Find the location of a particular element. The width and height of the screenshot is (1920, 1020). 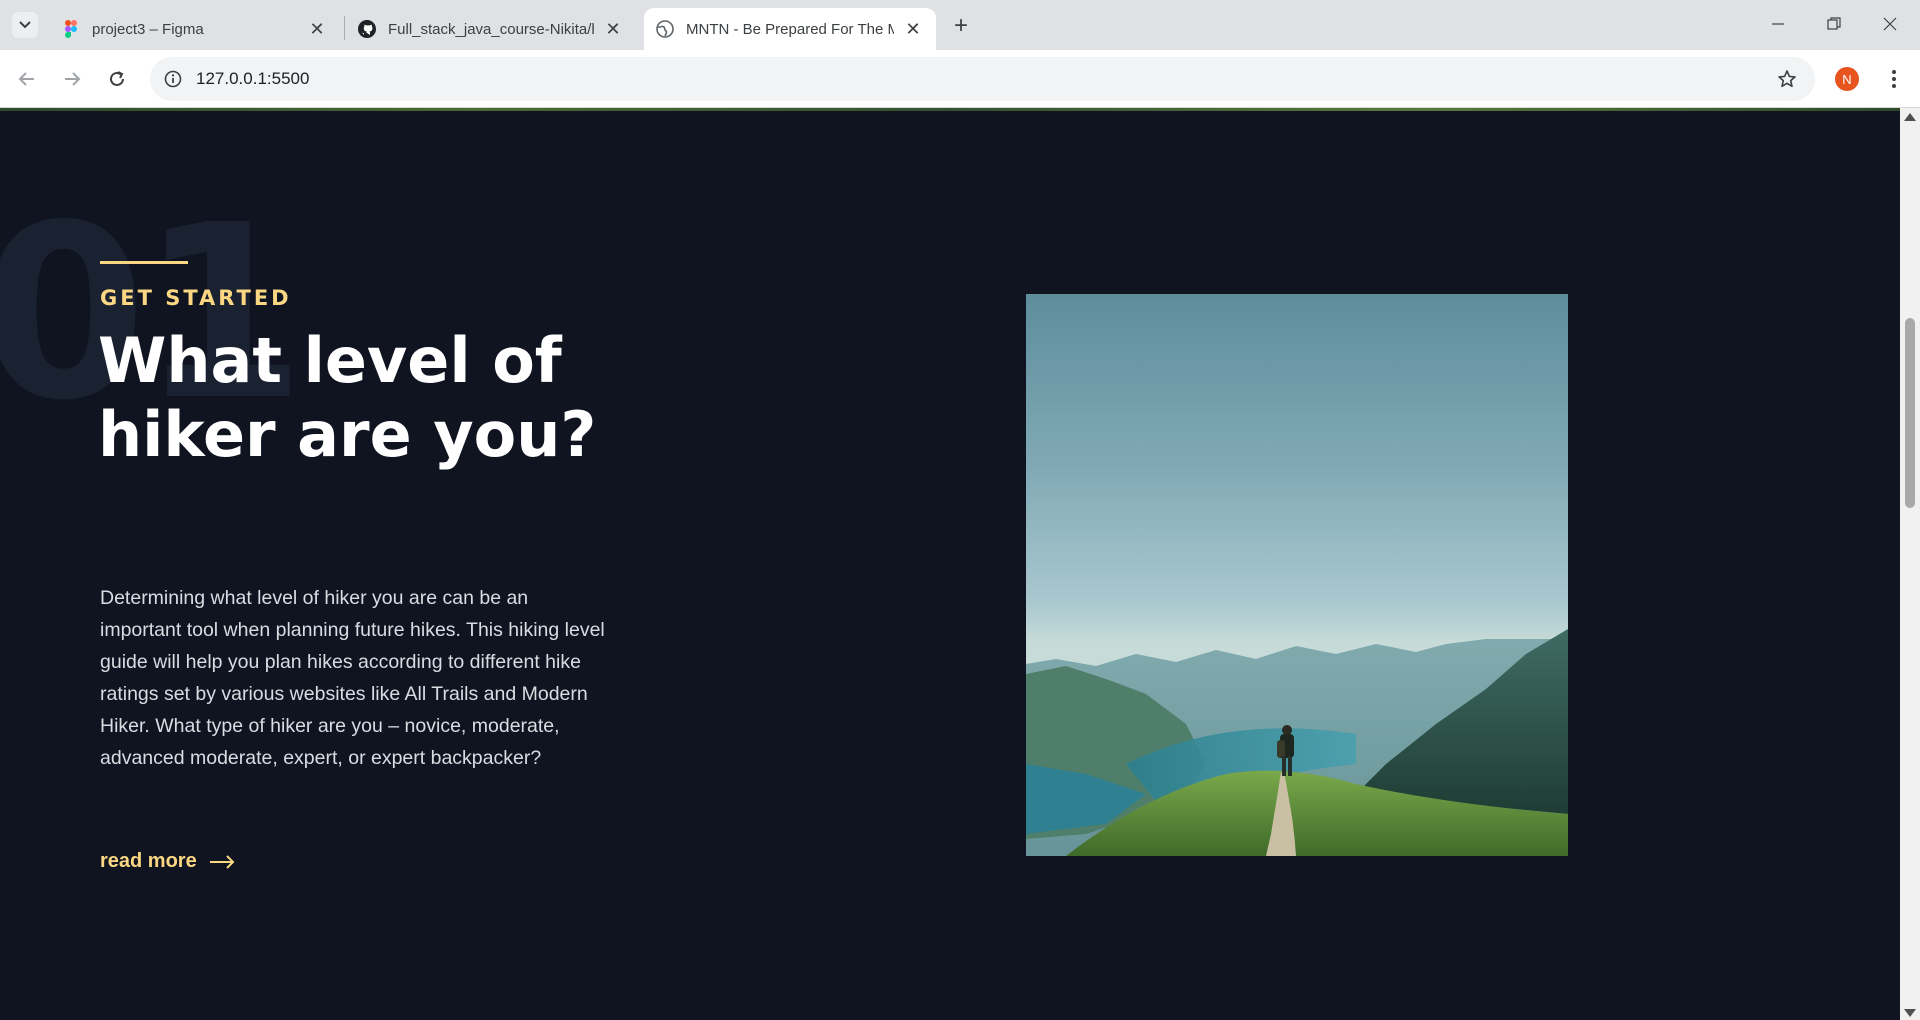

read-more-label: read more is located at coordinates (148, 861).